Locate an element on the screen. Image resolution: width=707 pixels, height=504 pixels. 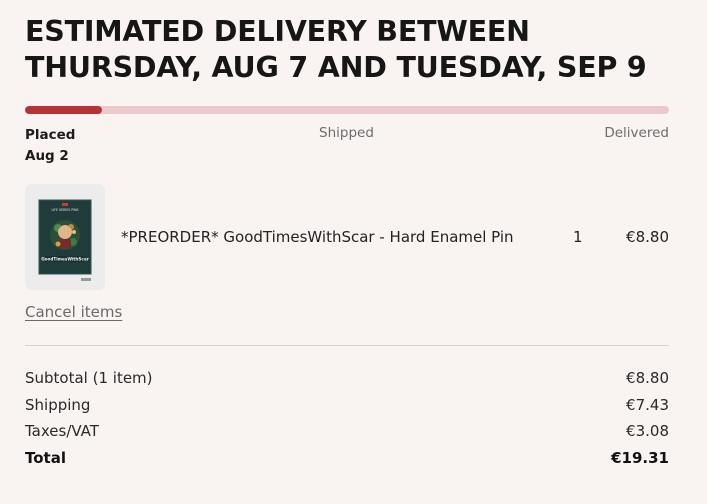
item-price: €8.80 is located at coordinates (647, 237).